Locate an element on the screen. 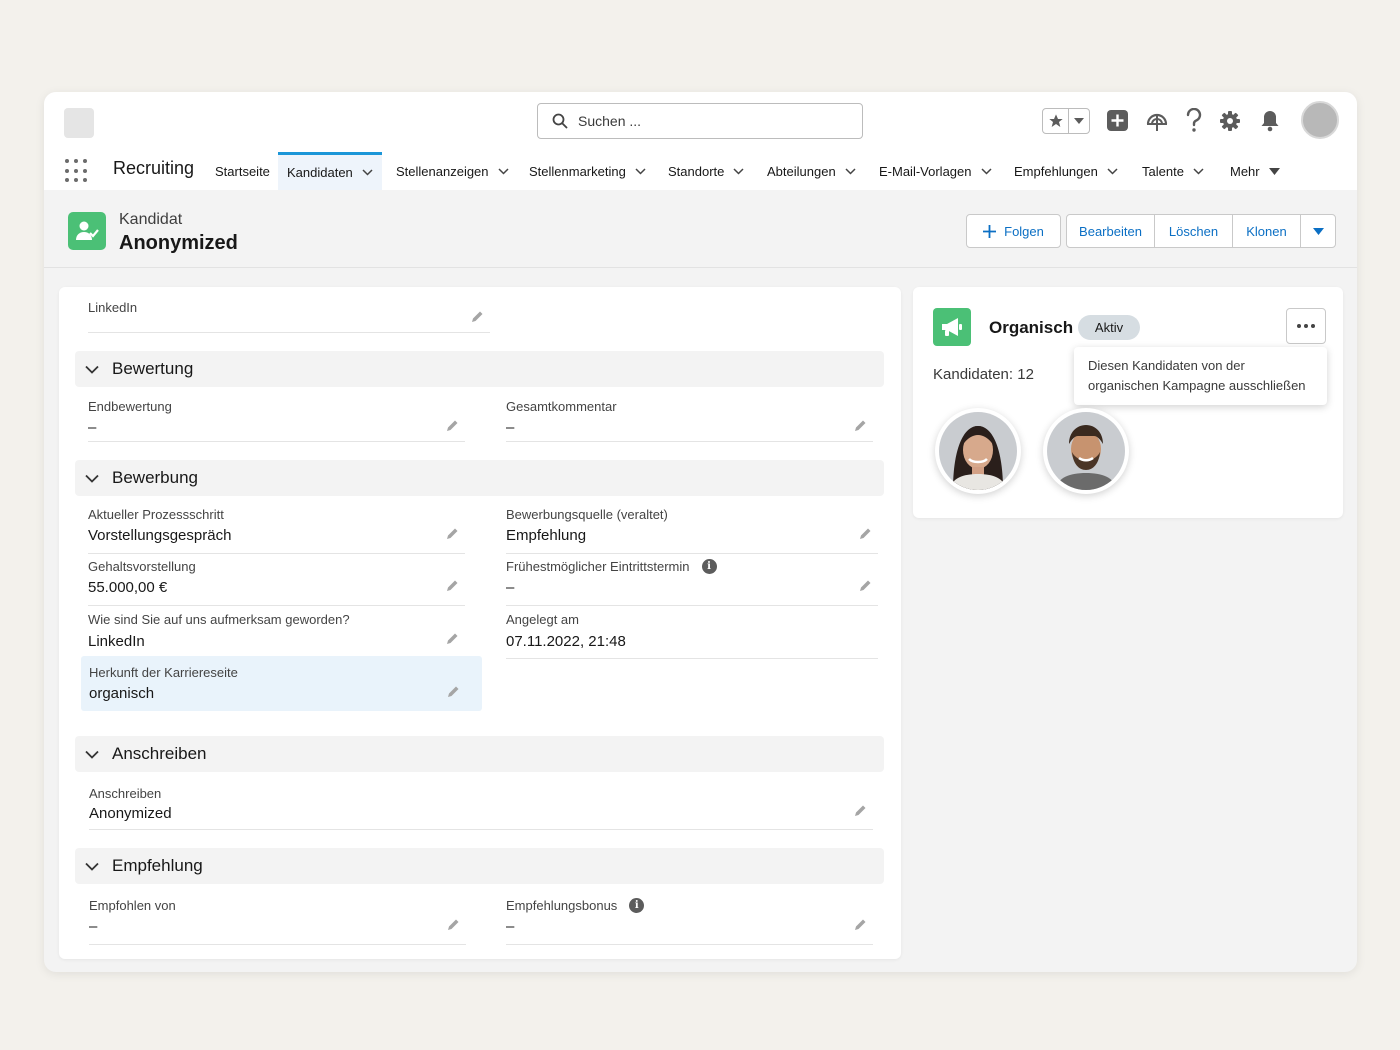 This screenshot has height=1050, width=1400. nav-item-talente: Talente is located at coordinates (1173, 171).